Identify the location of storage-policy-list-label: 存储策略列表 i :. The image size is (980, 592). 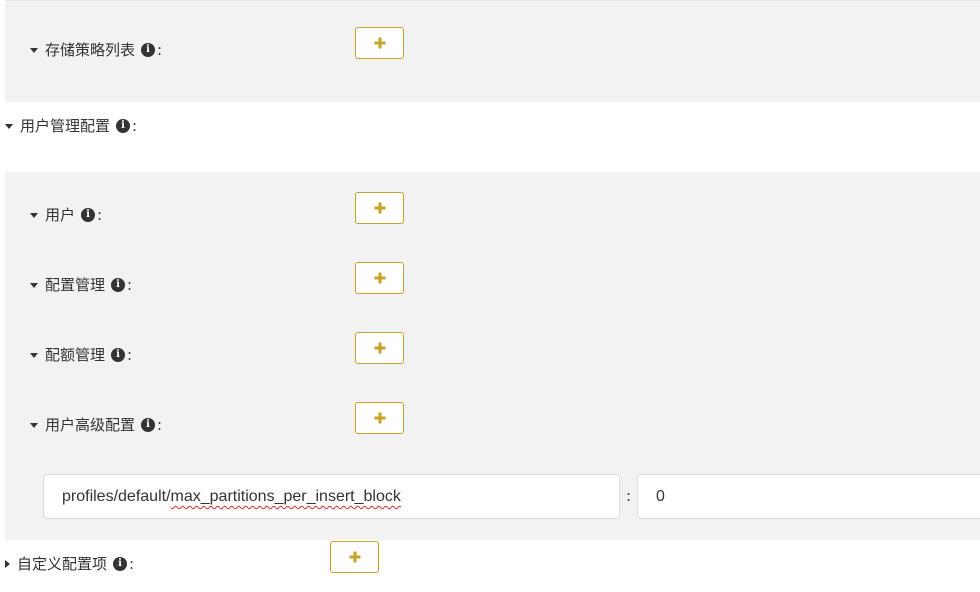
(96, 50).